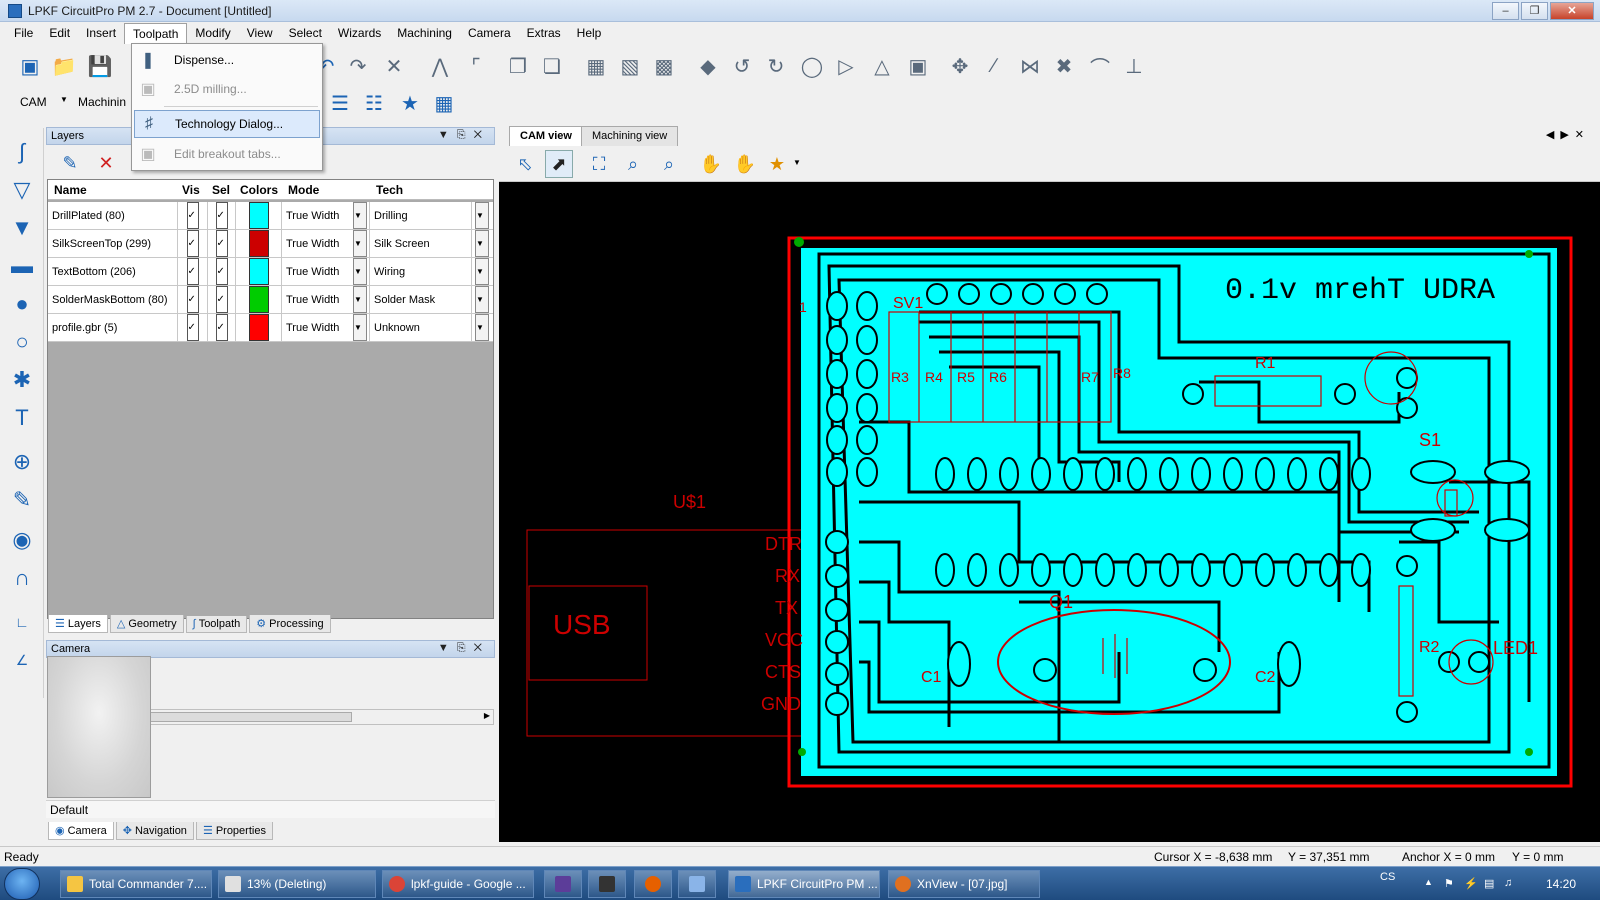 The height and width of the screenshot is (900, 1600). I want to click on snap-icon: ★, so click(777, 164).